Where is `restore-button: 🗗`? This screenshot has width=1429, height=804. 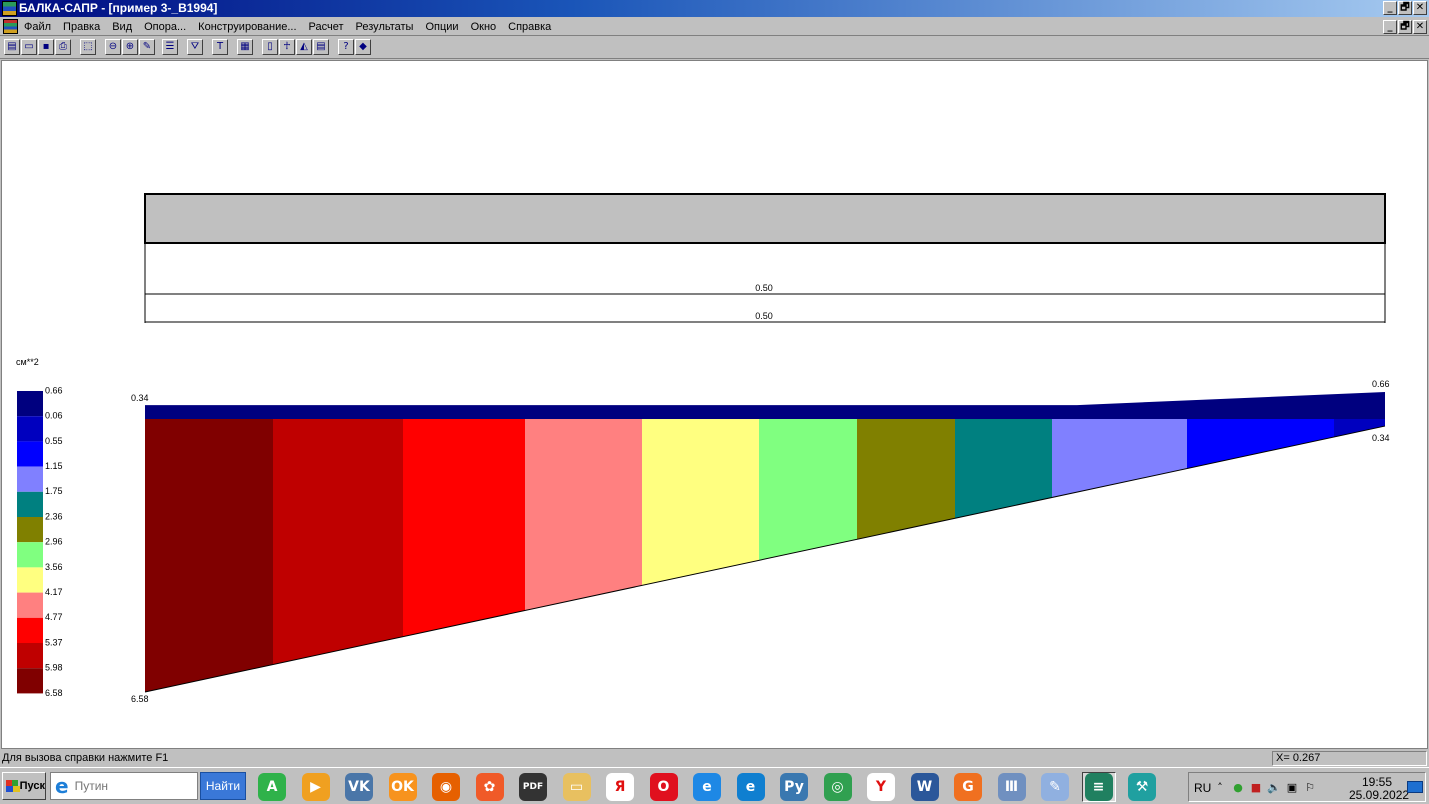 restore-button: 🗗 is located at coordinates (1405, 8).